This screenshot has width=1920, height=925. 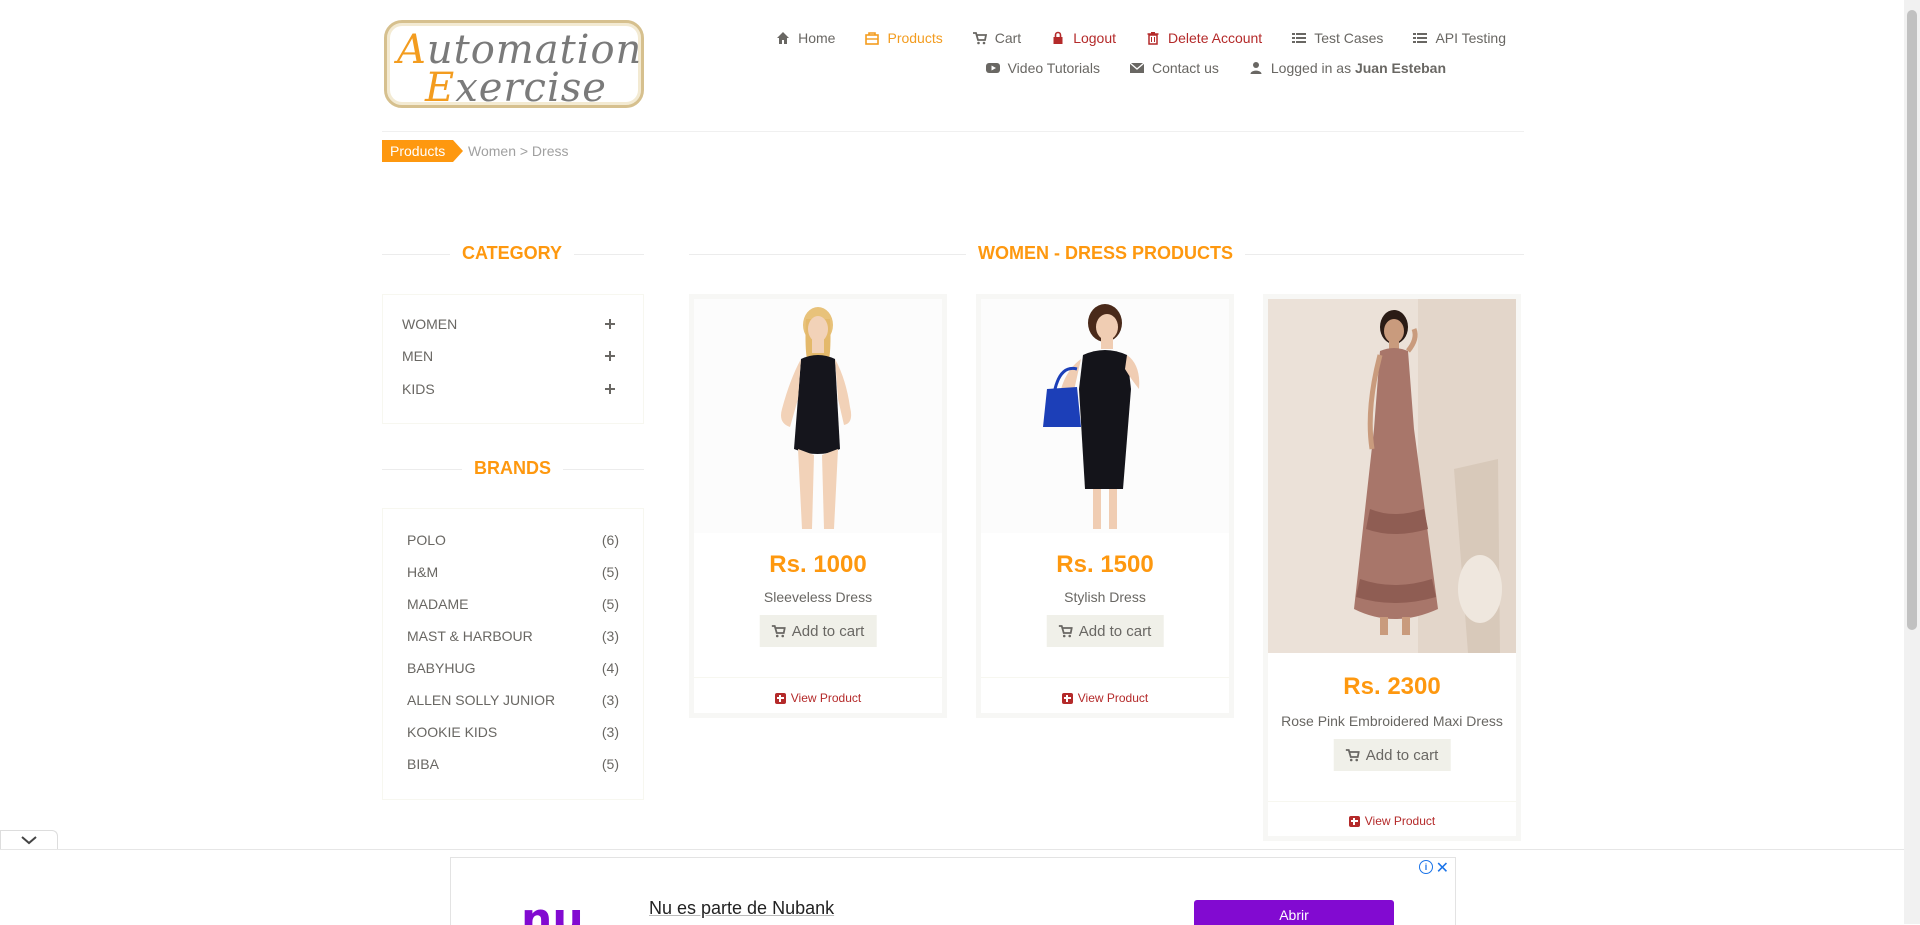 I want to click on page-scrollbar, so click(x=1912, y=462).